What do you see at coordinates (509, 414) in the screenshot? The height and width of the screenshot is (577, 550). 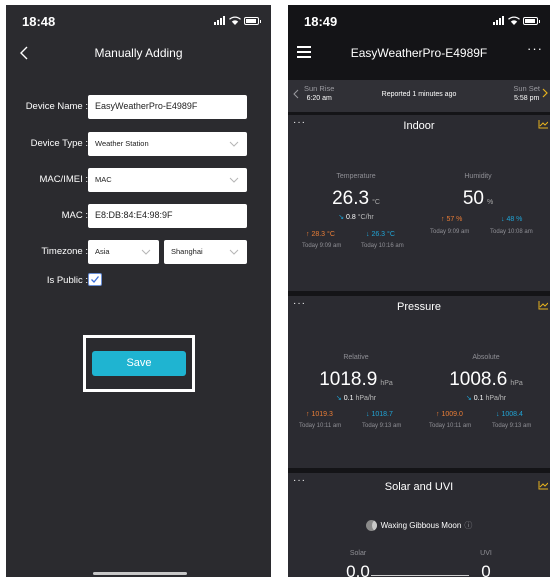 I see `absolute-low: ↓ 1008.4` at bounding box center [509, 414].